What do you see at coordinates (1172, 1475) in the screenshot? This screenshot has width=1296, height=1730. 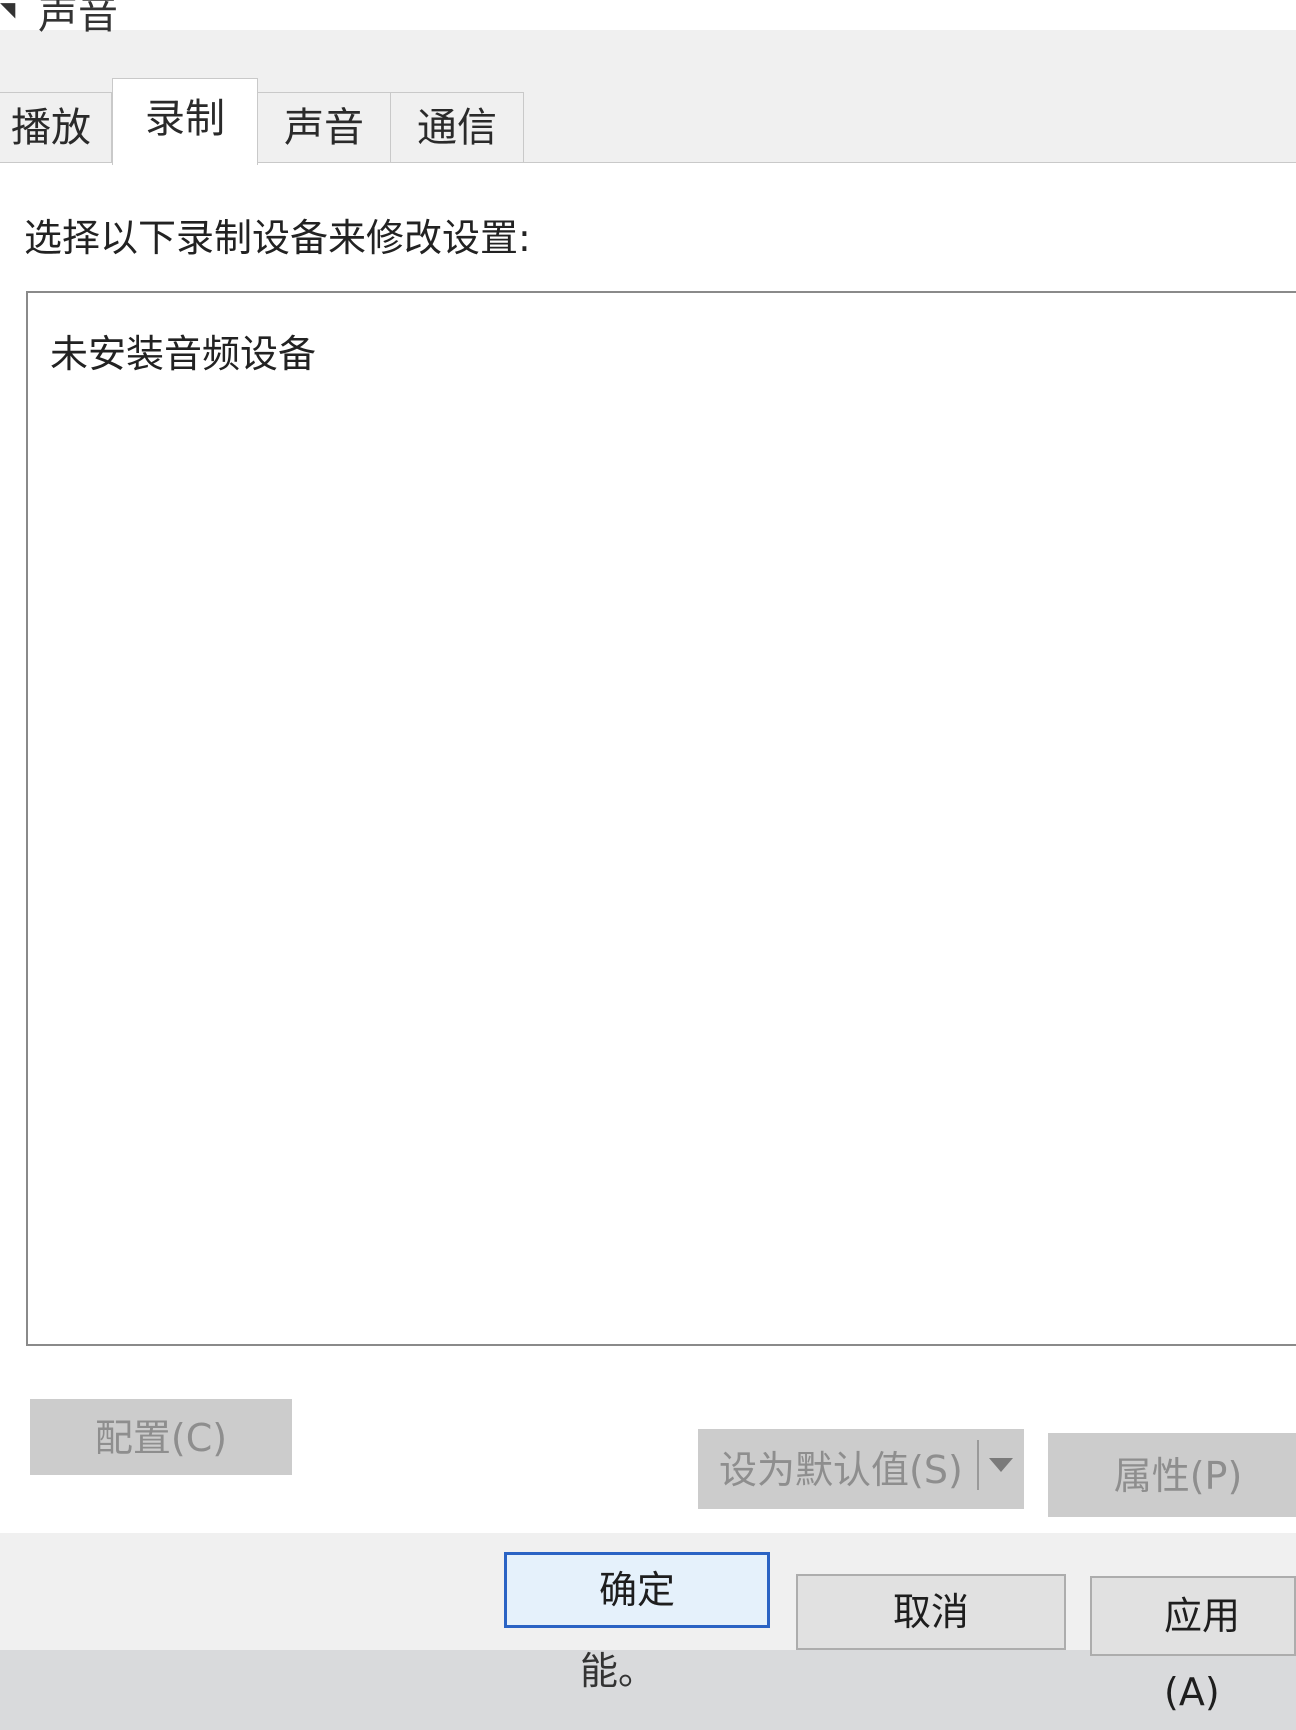 I see `properties-button: 属性(P)` at bounding box center [1172, 1475].